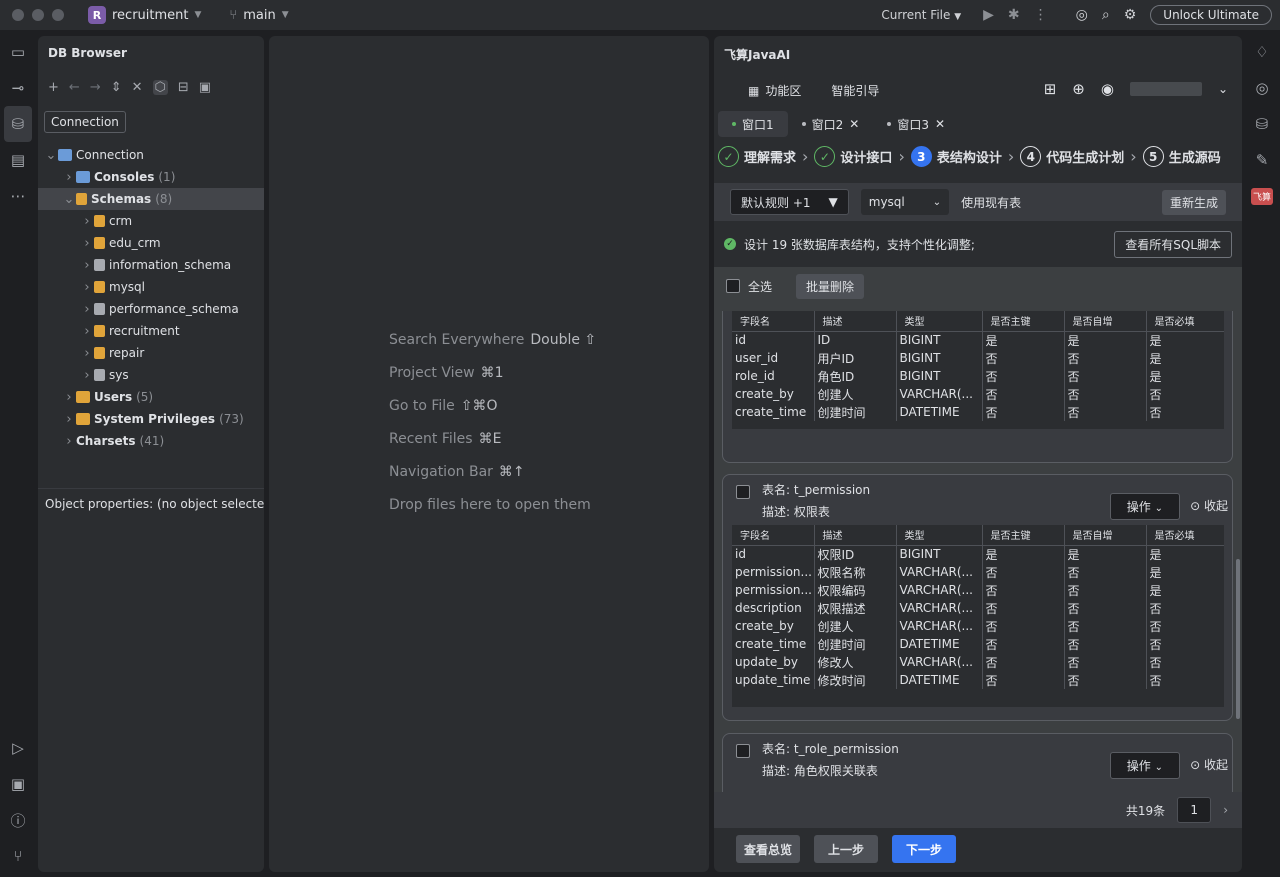  Describe the element at coordinates (58, 15) in the screenshot. I see `maximize-window-button` at that location.